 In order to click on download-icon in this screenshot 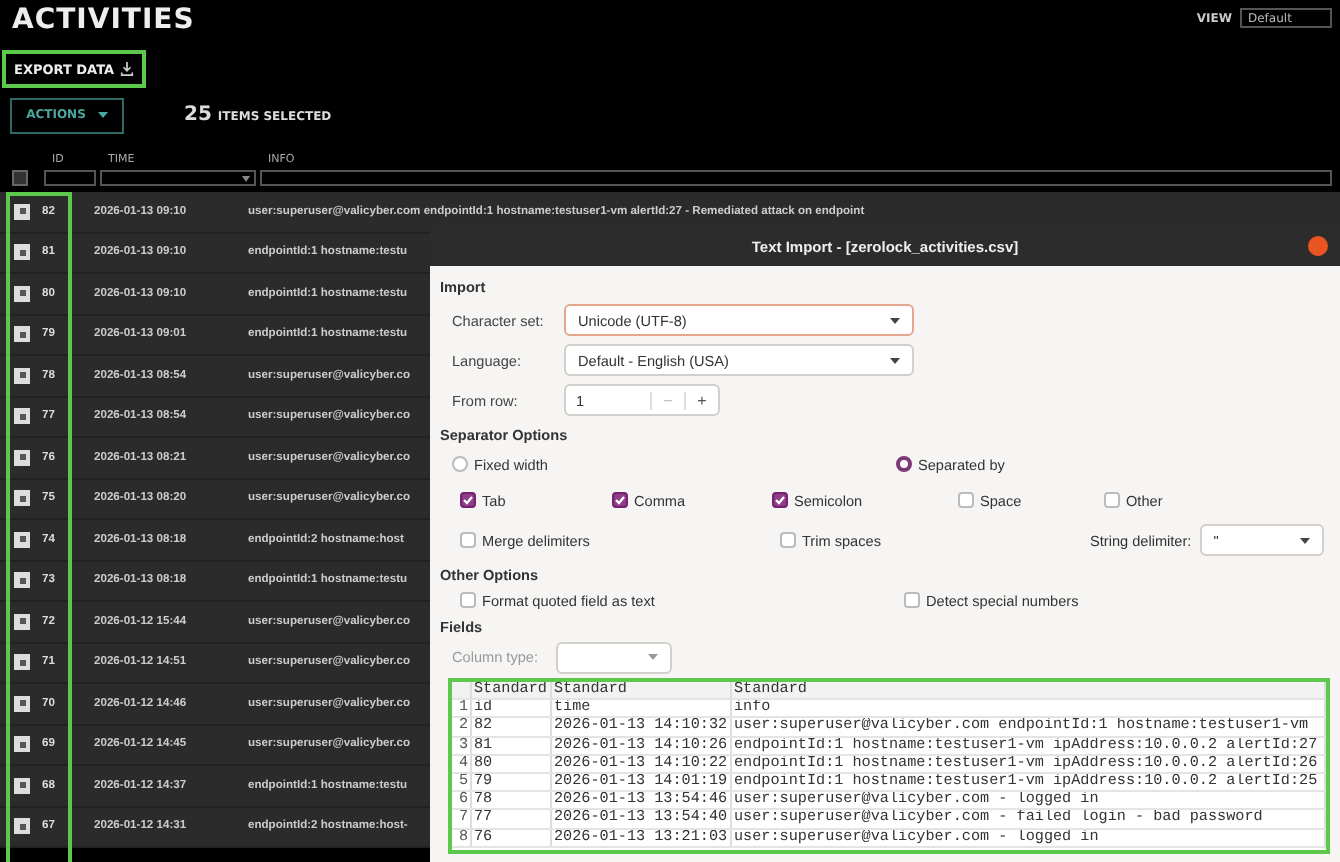, I will do `click(127, 69)`.